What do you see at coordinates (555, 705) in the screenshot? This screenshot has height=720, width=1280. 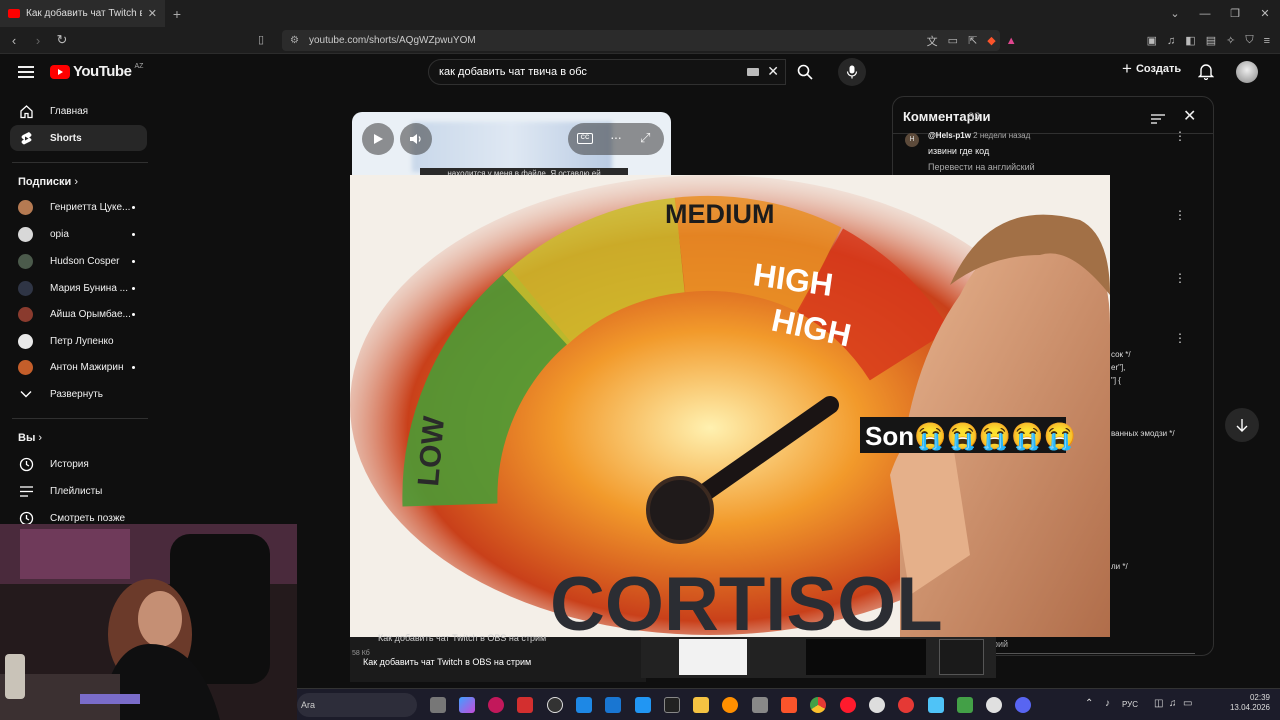 I see `obs-icon` at bounding box center [555, 705].